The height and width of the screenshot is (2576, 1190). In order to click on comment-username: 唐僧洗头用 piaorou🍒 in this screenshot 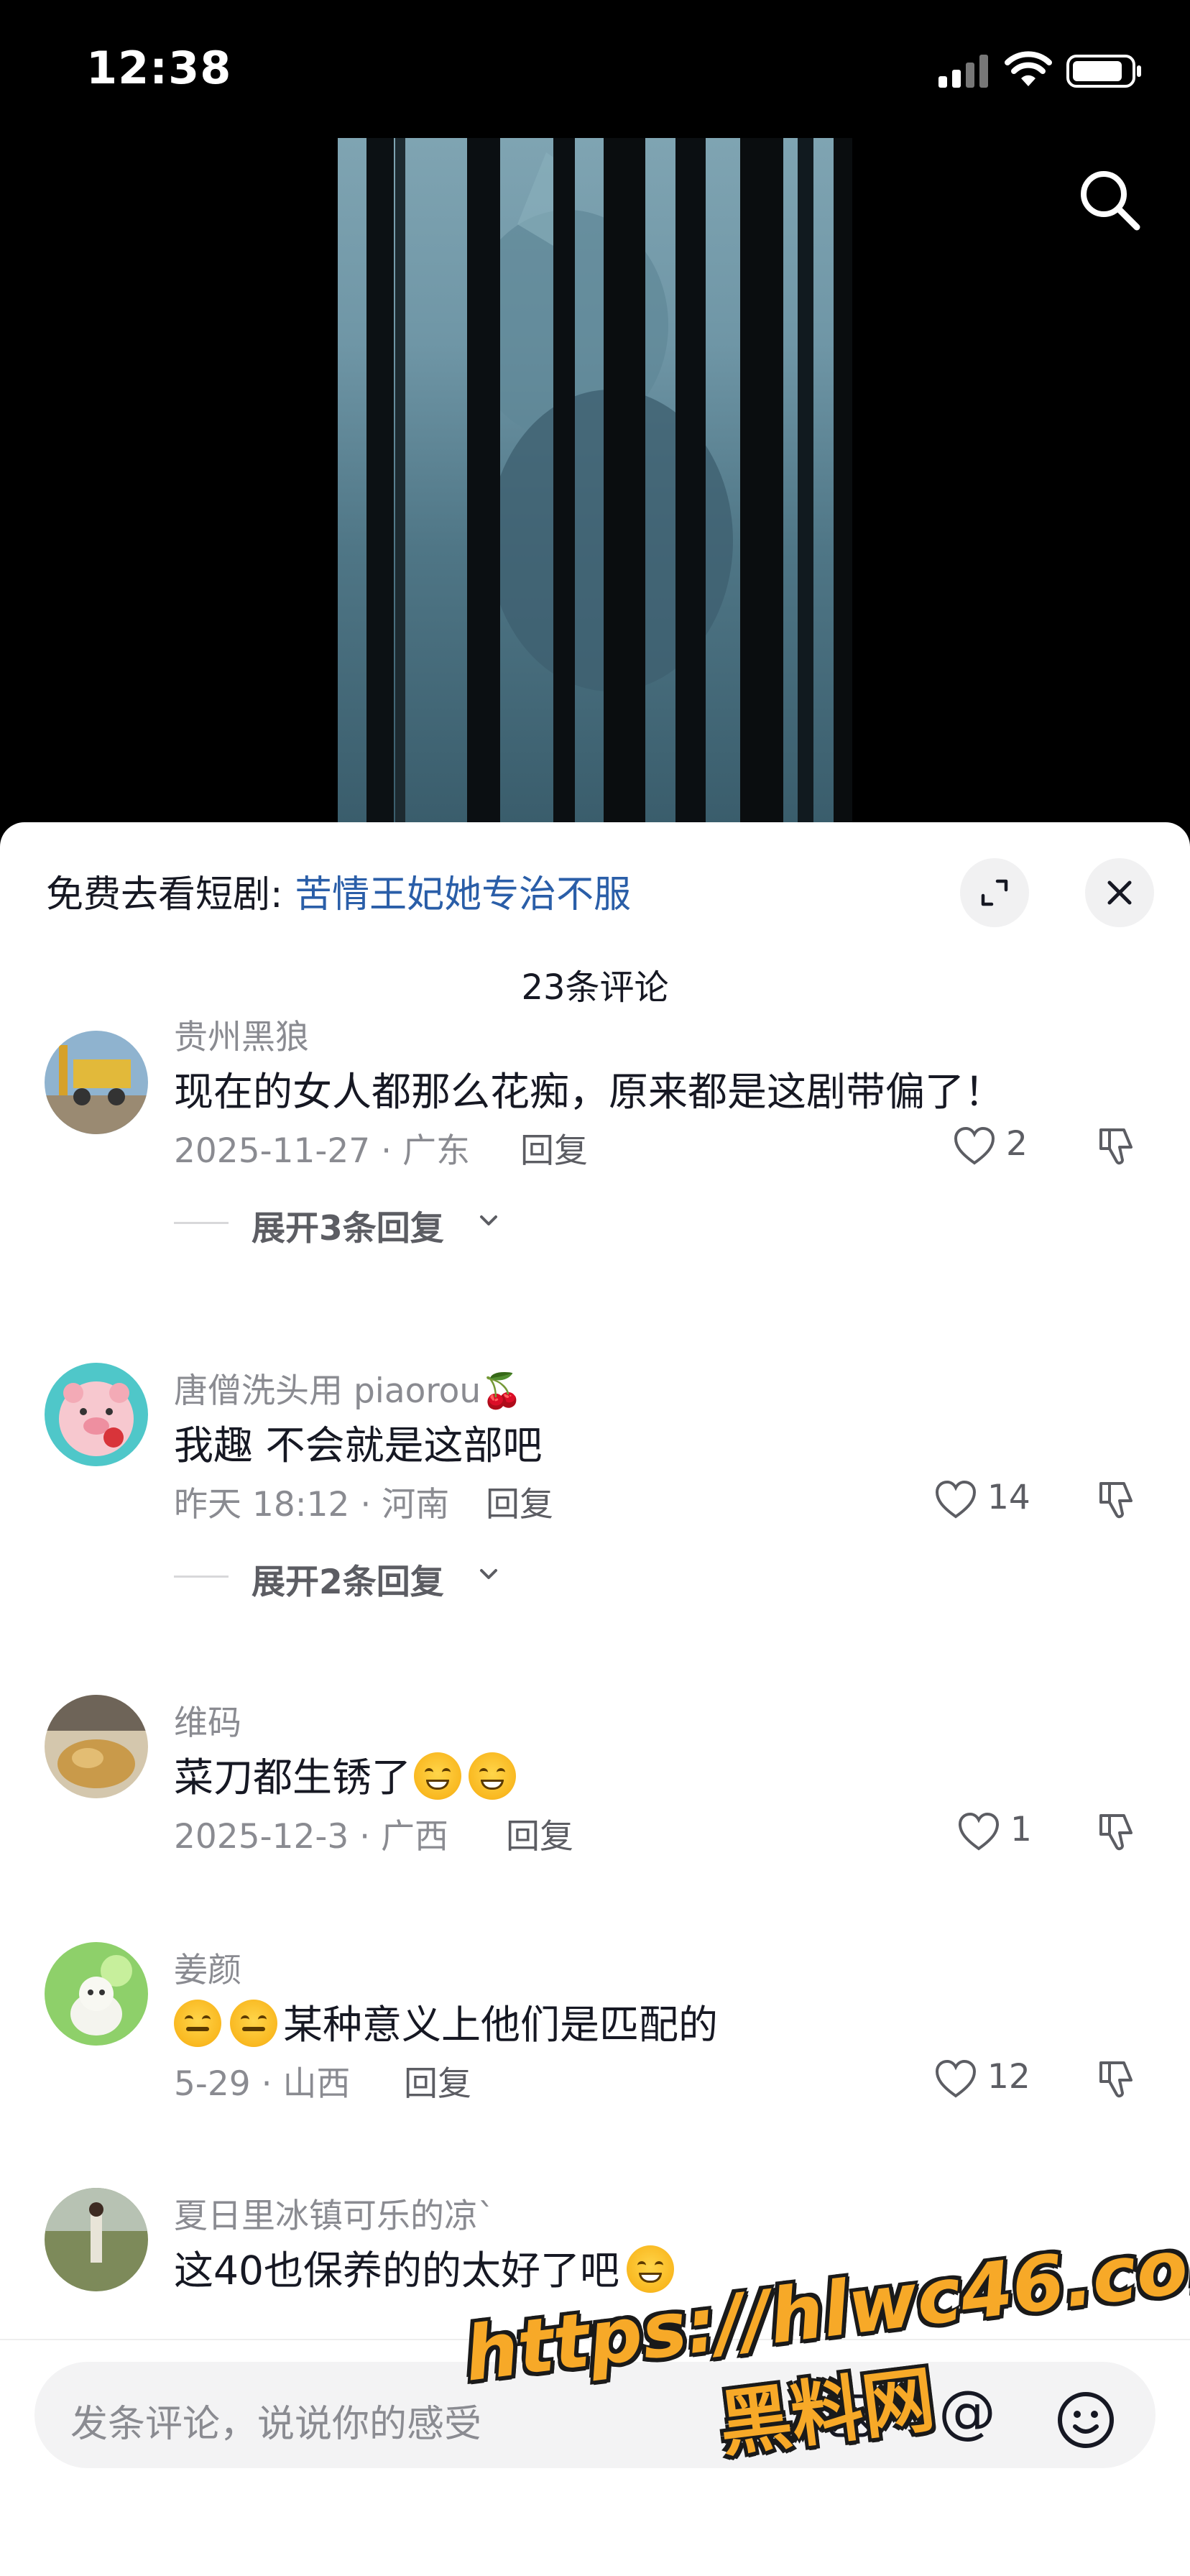, I will do `click(348, 1387)`.